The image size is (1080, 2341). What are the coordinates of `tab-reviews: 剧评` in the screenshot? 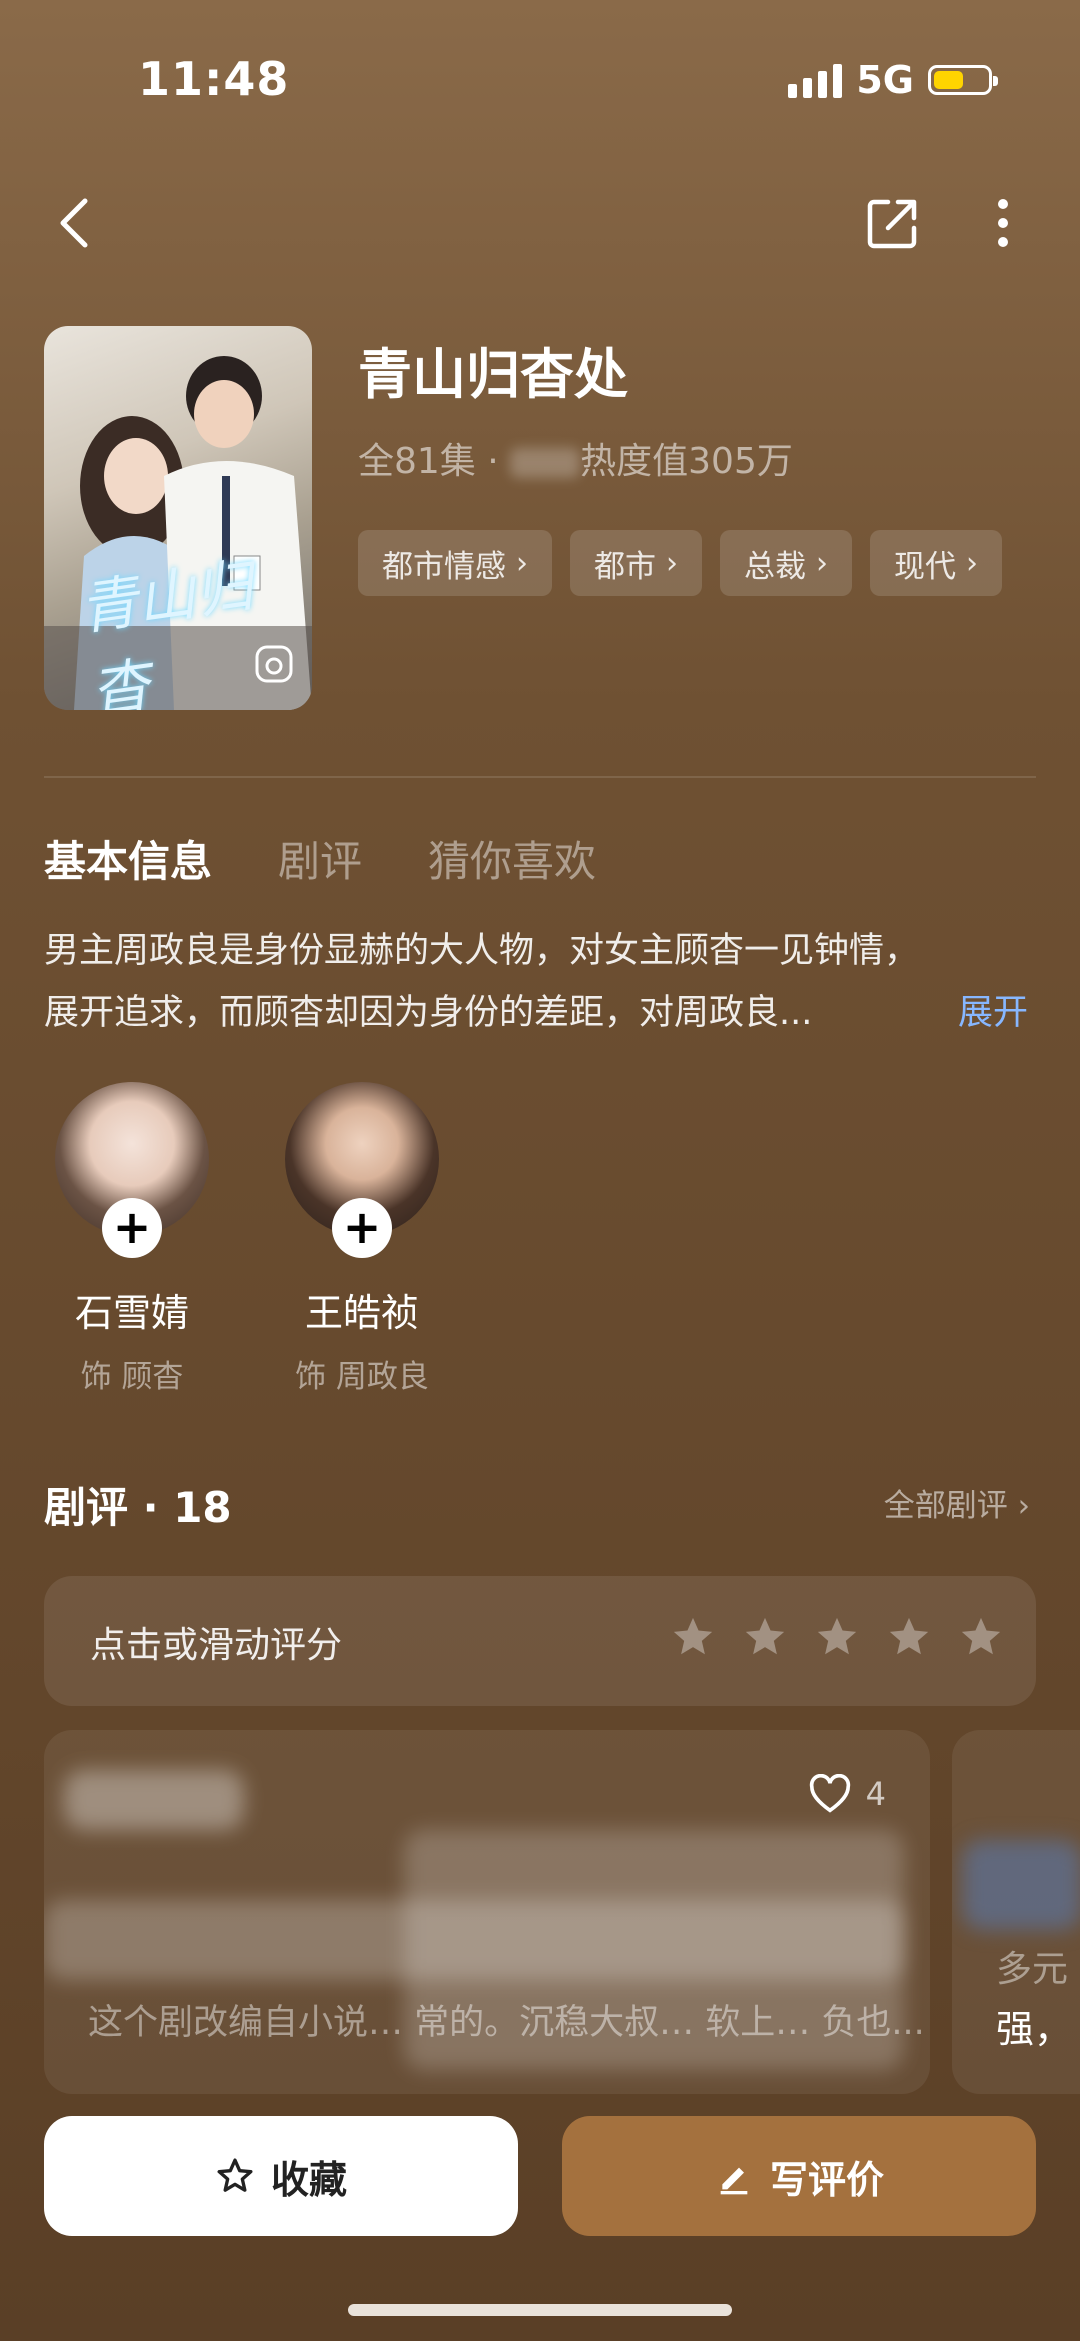 It's located at (320, 858).